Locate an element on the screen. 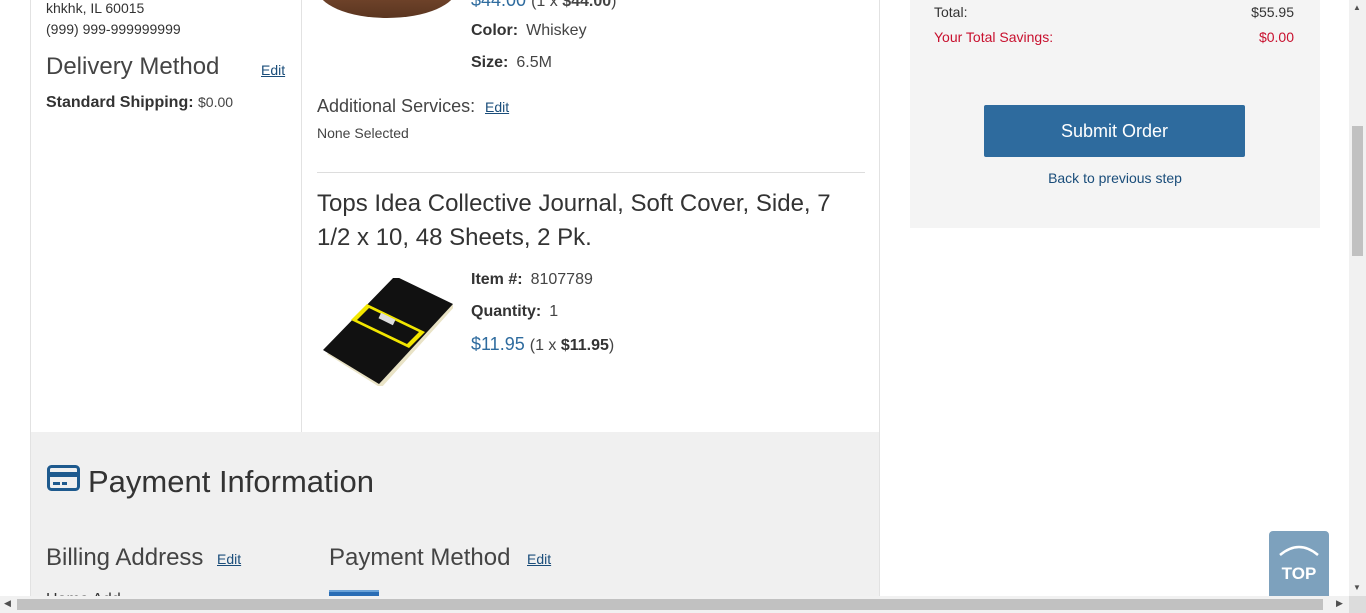 The height and width of the screenshot is (613, 1366). scrollbar-corner is located at coordinates (1357, 604).